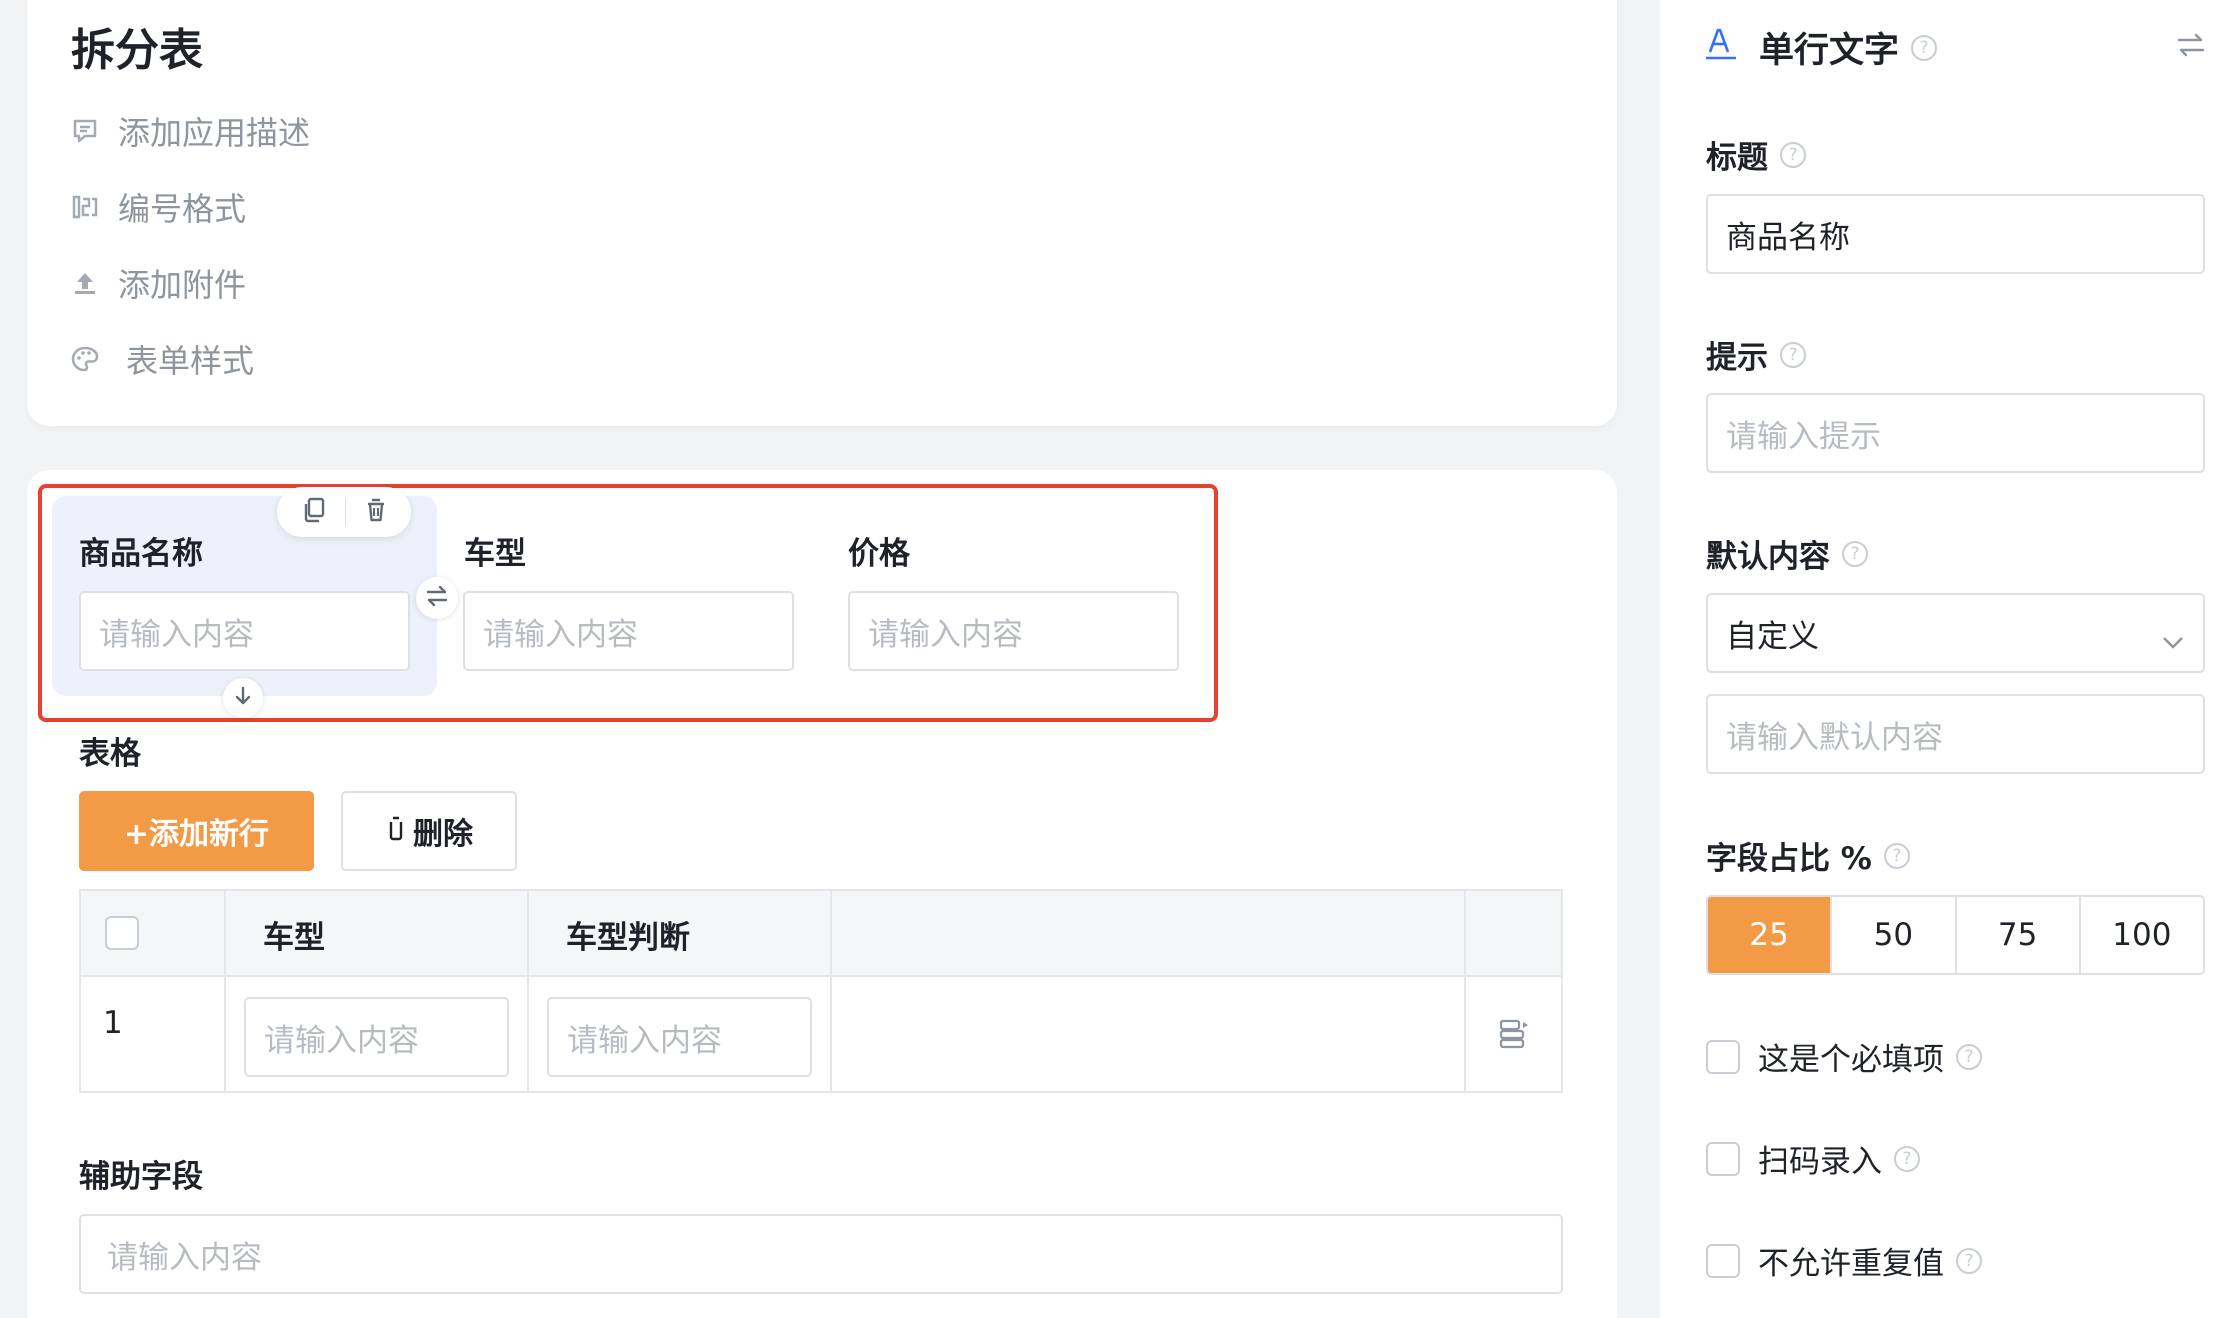 The height and width of the screenshot is (1318, 2232). I want to click on swap-icon, so click(437, 598).